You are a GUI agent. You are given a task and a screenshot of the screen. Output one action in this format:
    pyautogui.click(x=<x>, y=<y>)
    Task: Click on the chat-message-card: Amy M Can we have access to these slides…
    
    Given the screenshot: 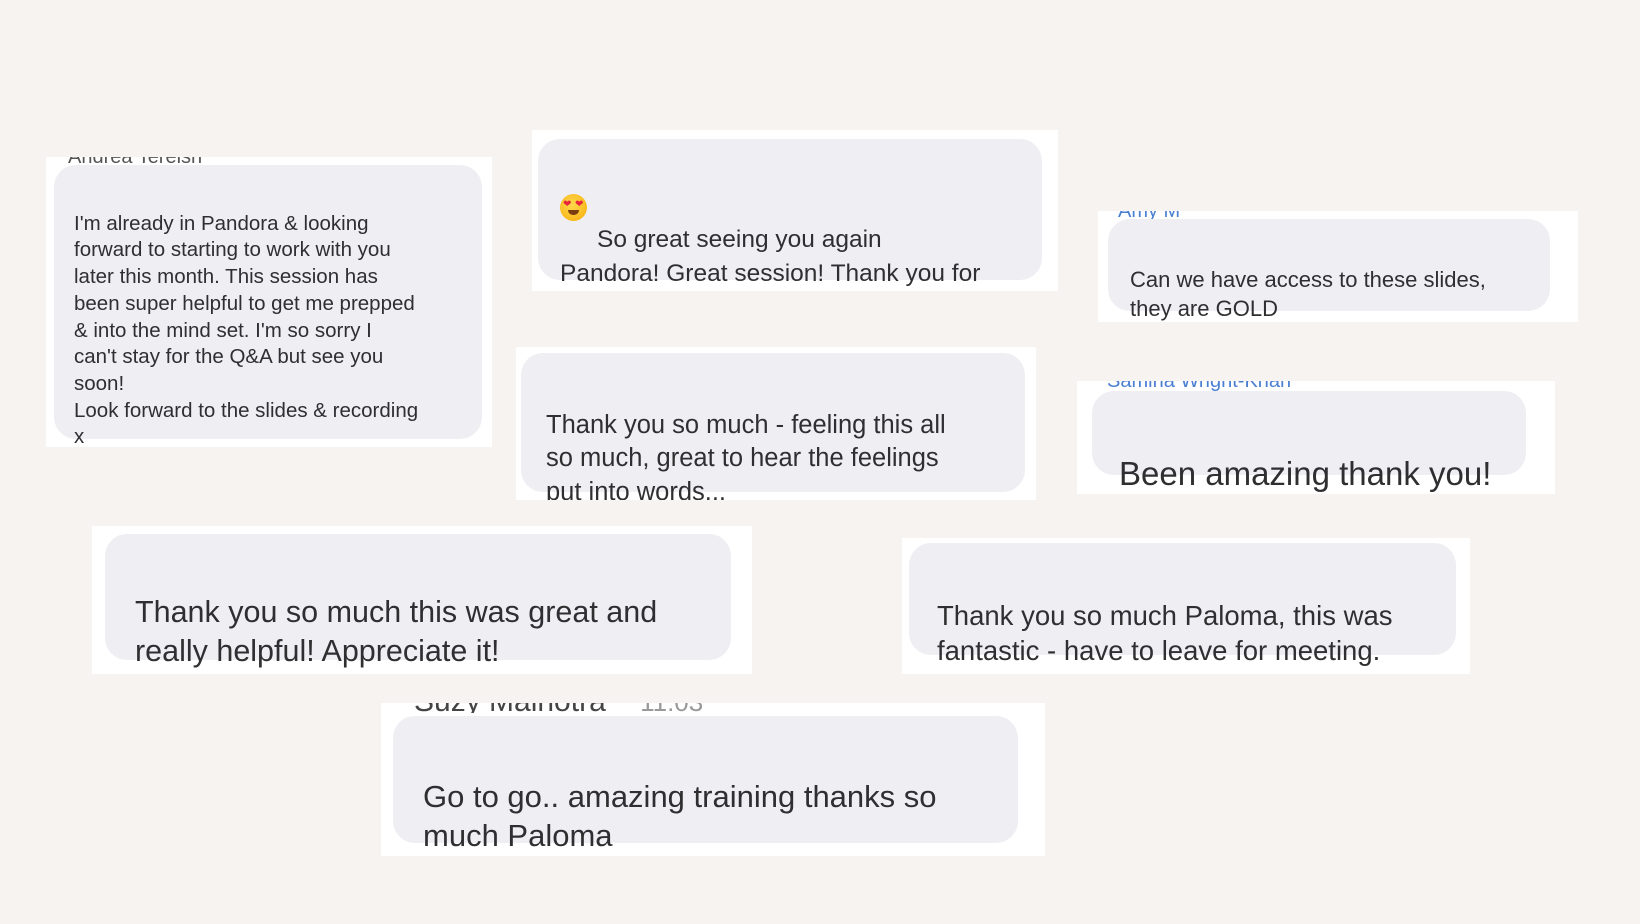 What is the action you would take?
    pyautogui.click(x=1338, y=266)
    